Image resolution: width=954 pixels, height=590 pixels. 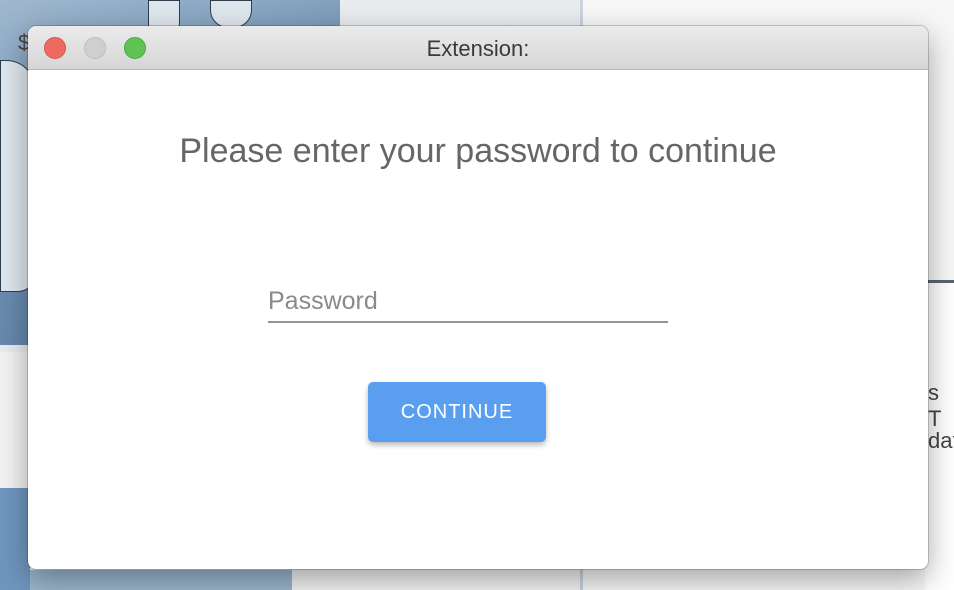 What do you see at coordinates (941, 440) in the screenshot?
I see `background-text: dat` at bounding box center [941, 440].